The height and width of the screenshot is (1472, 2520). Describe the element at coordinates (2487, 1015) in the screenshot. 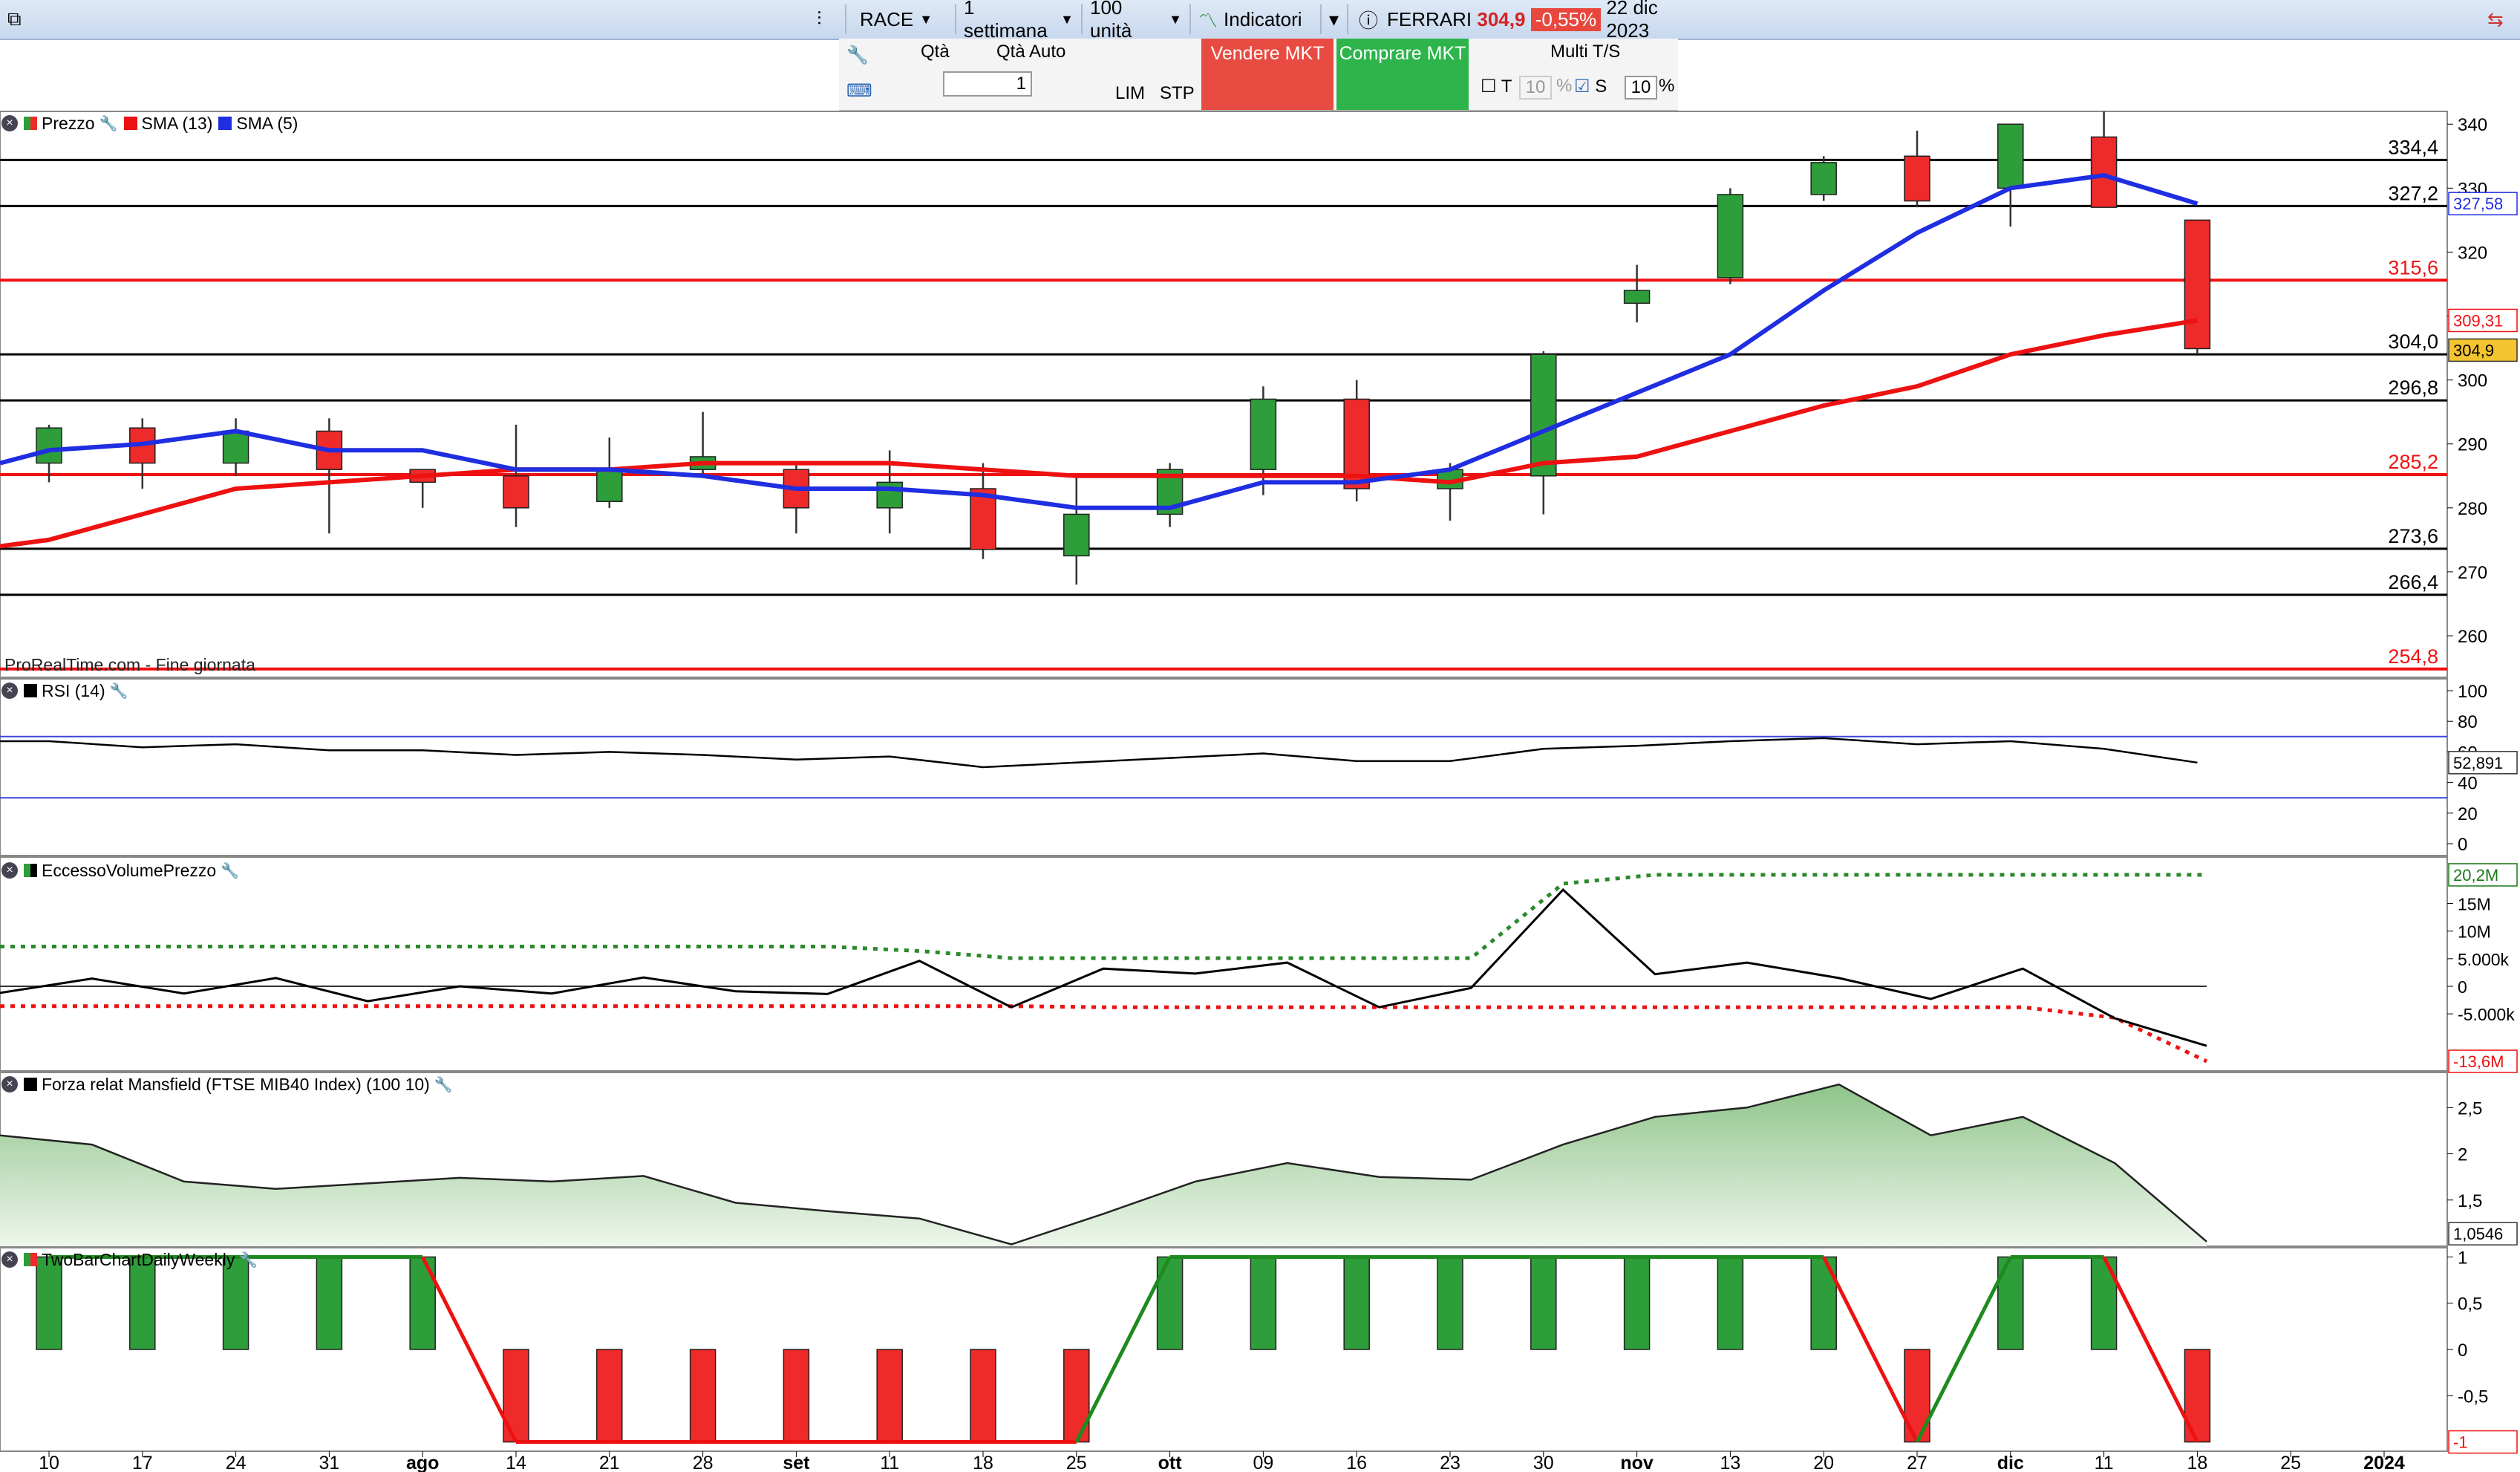

I see `evp-tick-label: -5.000k` at that location.